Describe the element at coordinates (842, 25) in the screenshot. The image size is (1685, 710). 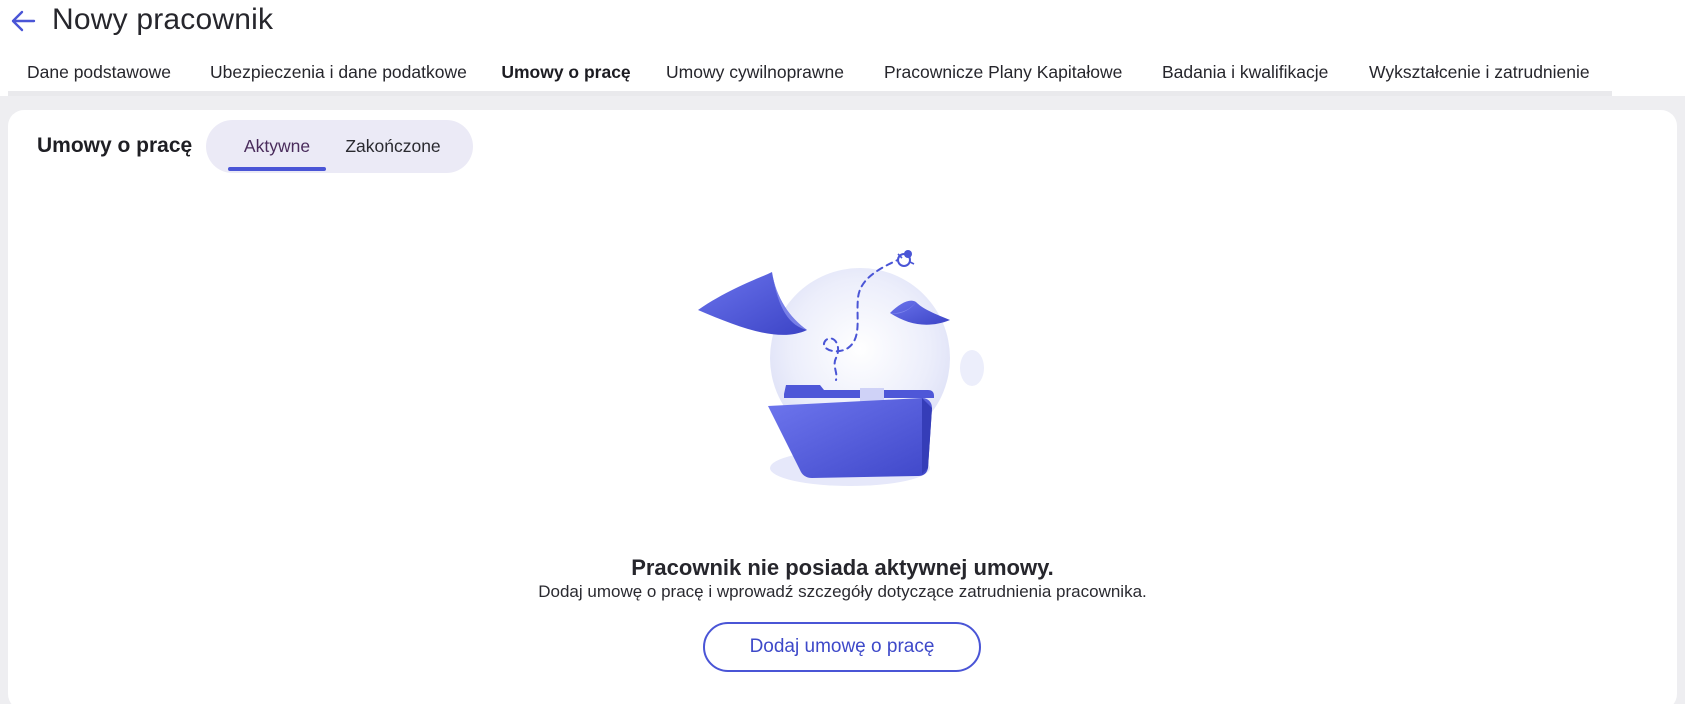
I see `header: Nowy pracownik` at that location.